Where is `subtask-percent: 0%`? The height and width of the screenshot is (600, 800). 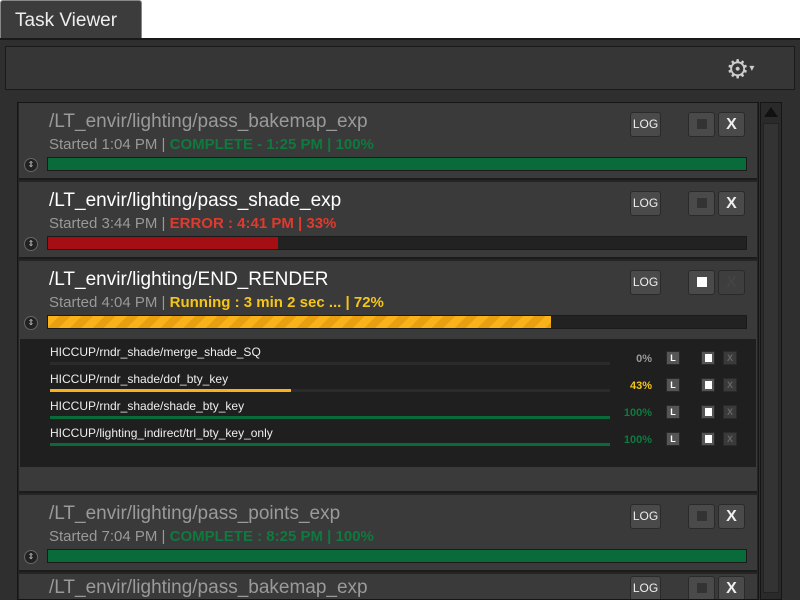 subtask-percent: 0% is located at coordinates (644, 359).